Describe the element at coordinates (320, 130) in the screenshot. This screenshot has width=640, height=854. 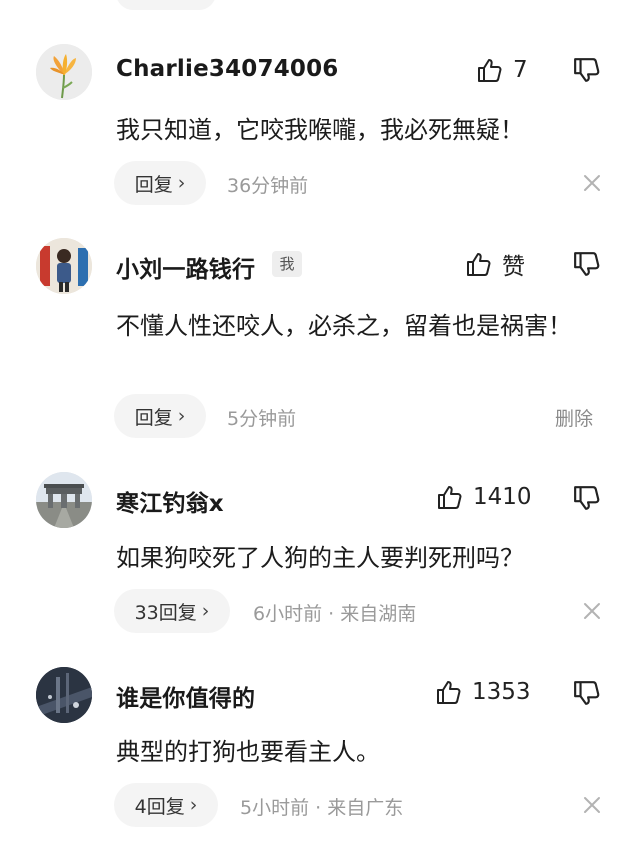
I see `comment-text: 我只知道，它咬我喉嚨，我必死無疑！` at that location.